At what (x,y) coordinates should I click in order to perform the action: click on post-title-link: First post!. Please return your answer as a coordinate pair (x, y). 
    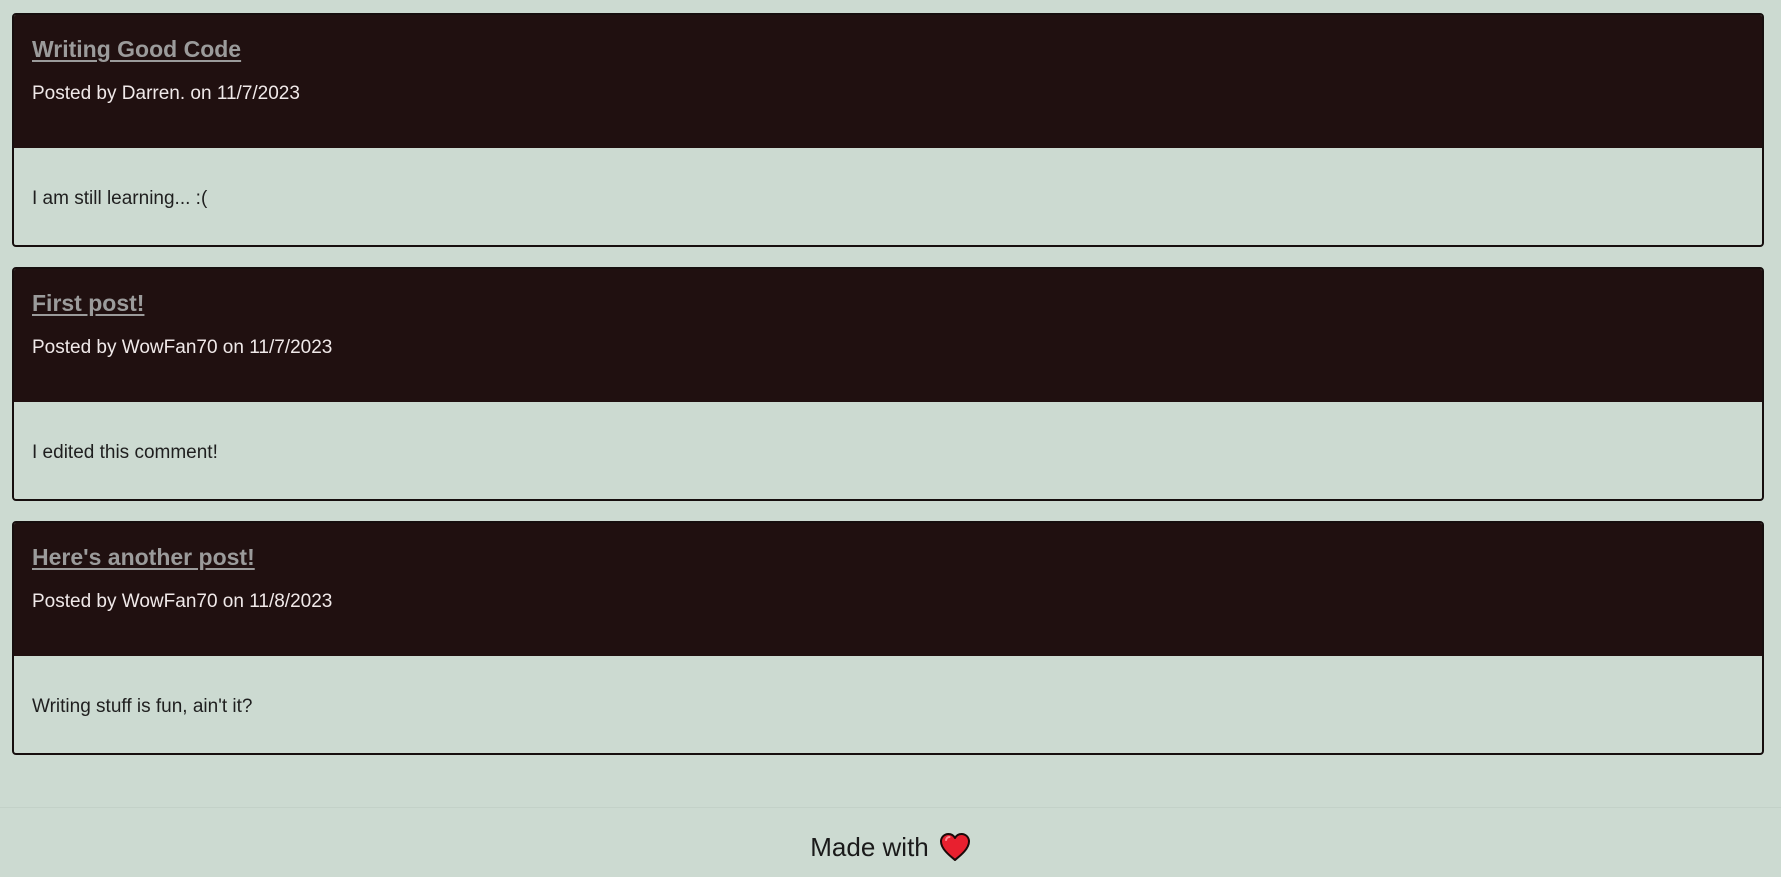
    Looking at the image, I should click on (88, 303).